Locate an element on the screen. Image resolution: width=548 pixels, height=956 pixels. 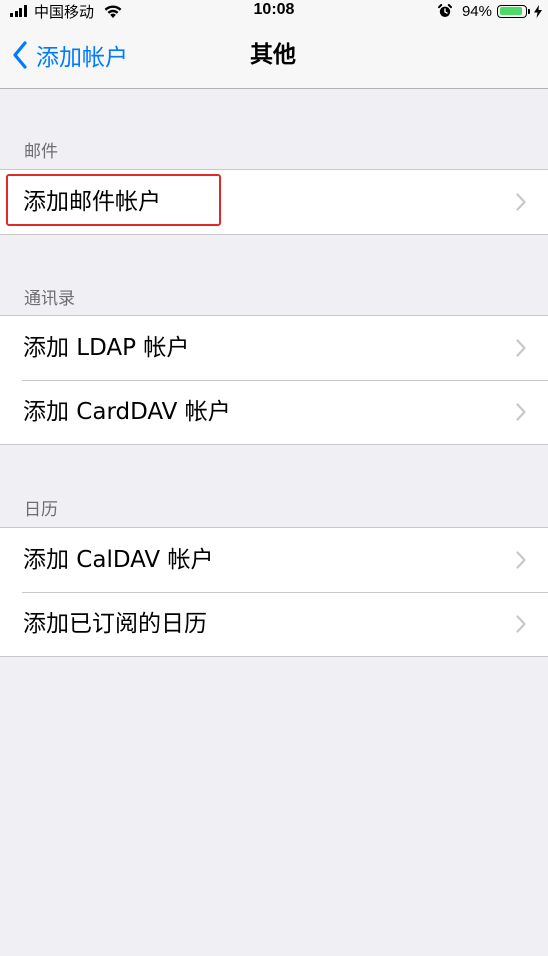
list-item-label: 添加 LDAP 帐户 is located at coordinates (106, 348).